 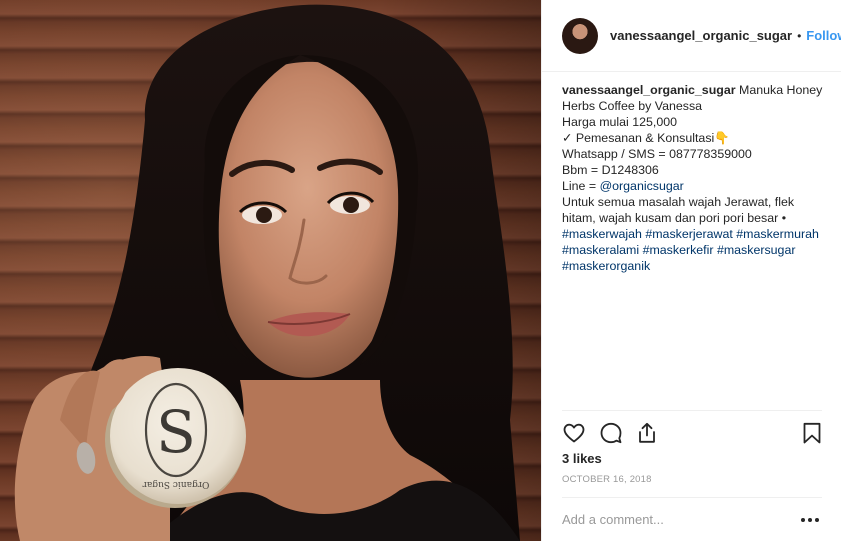 I want to click on hashtag-link: #maskerwajah, so click(x=602, y=234).